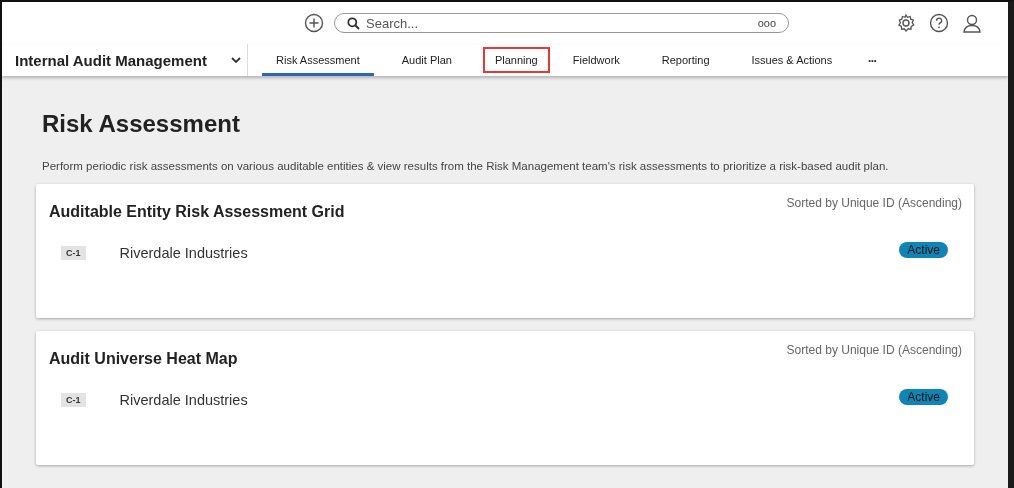 The image size is (1014, 488). What do you see at coordinates (197, 212) in the screenshot?
I see `card-title: Auditable Entity Risk Assessment Grid` at bounding box center [197, 212].